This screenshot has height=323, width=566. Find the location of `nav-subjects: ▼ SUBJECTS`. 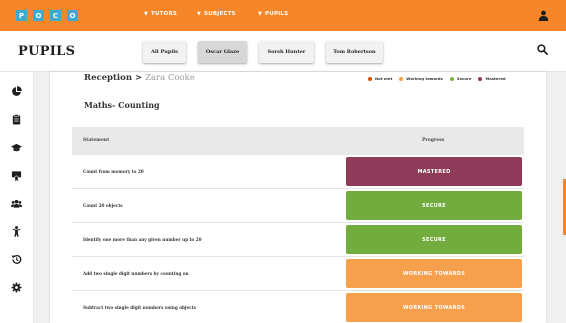

nav-subjects: ▼ SUBJECTS is located at coordinates (216, 14).